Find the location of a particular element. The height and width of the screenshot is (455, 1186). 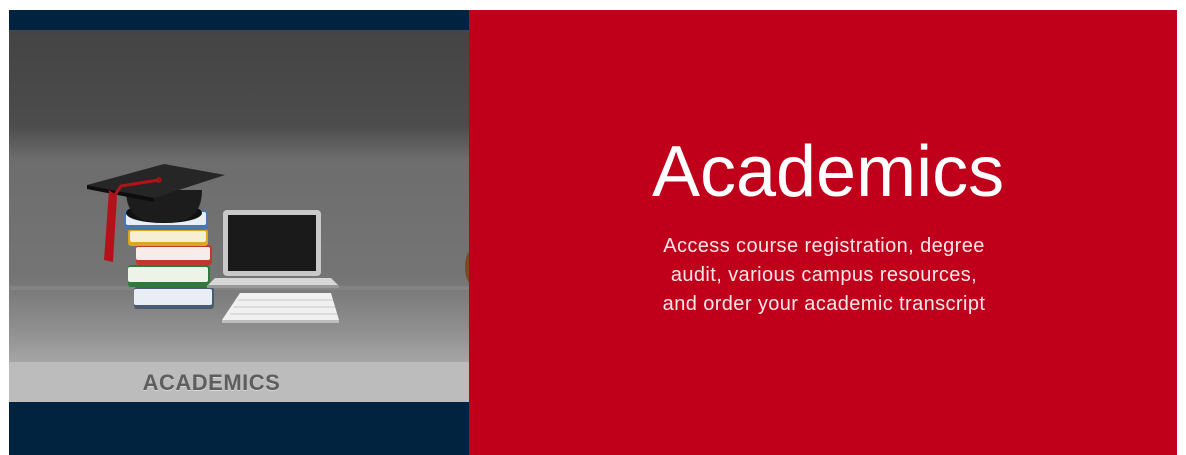

book-stack-icon is located at coordinates (169, 259).